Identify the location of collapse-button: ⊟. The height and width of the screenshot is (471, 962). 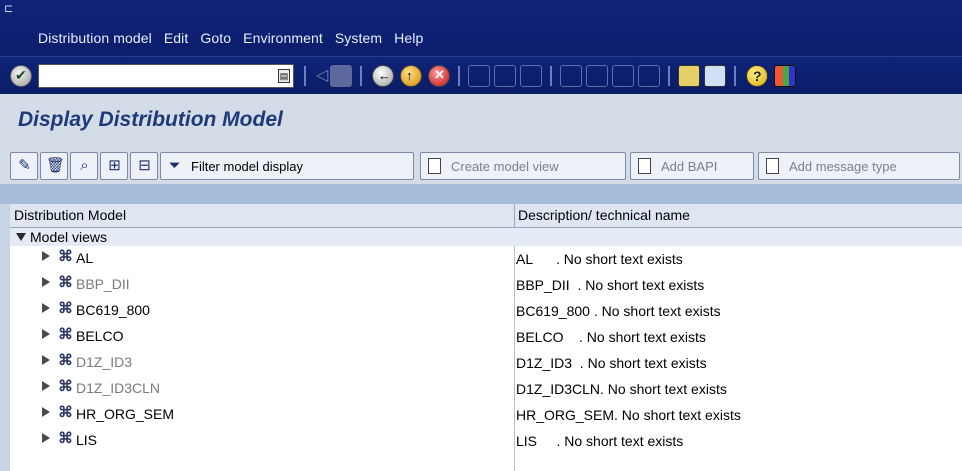
(144, 166).